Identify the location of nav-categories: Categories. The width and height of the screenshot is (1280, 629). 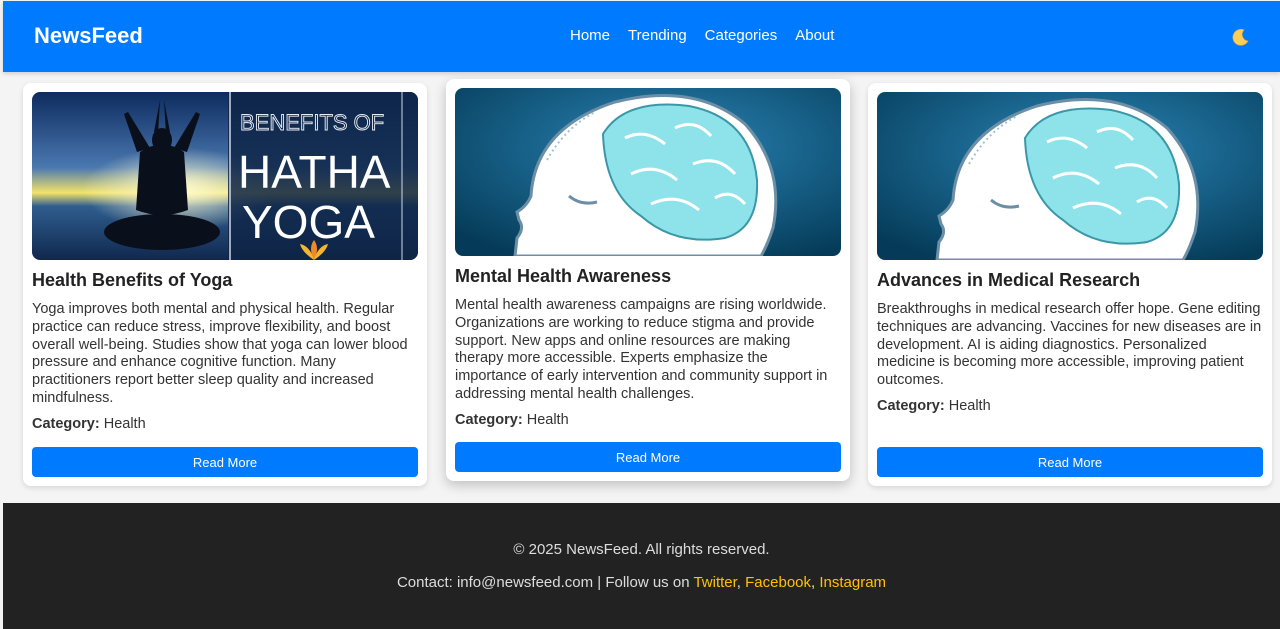
(741, 35).